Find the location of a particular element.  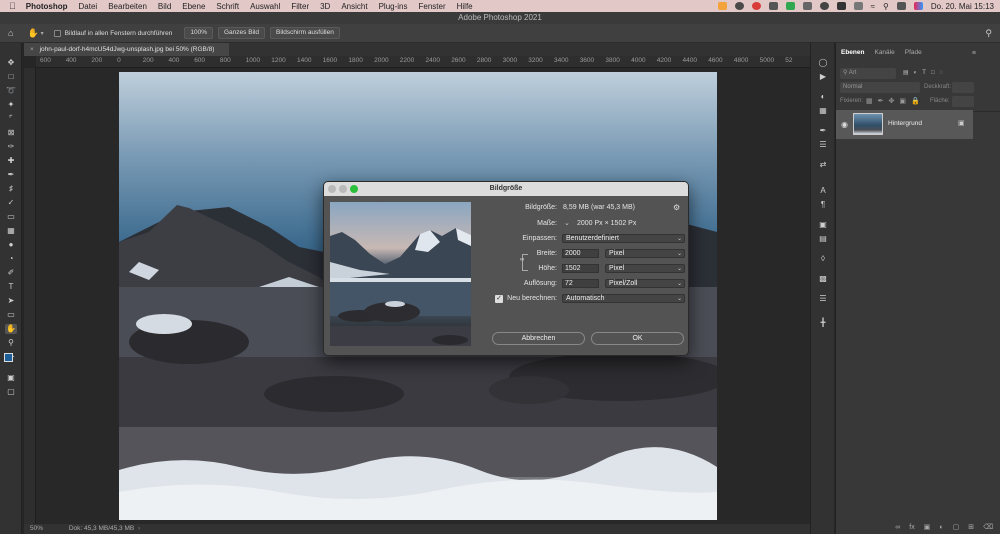

brush-tool-icon: ✒ is located at coordinates (11, 175).